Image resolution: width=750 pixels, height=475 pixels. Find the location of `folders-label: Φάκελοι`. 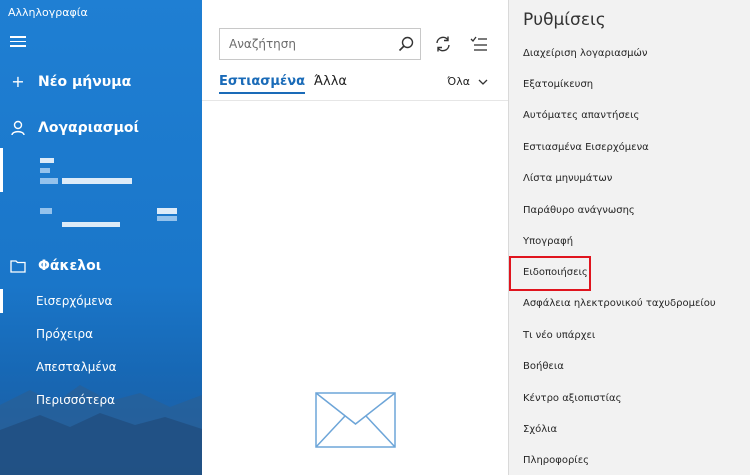

folders-label: Φάκελοι is located at coordinates (70, 266).